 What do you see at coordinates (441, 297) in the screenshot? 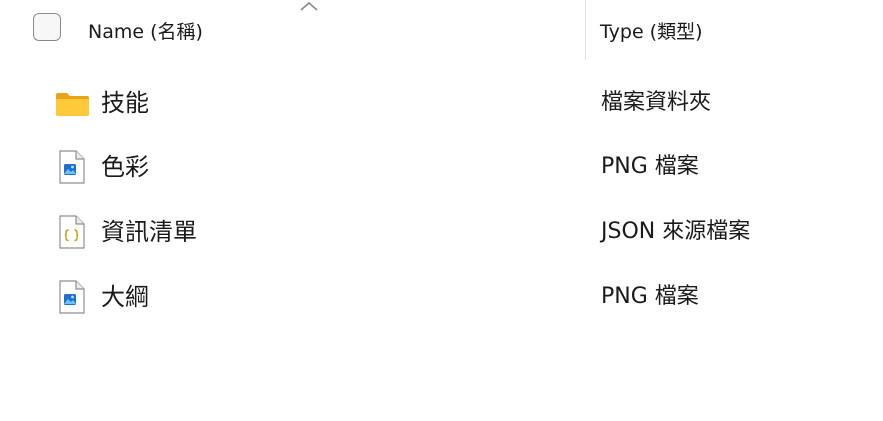
I see `file-row-outline: 大綱 PNG 檔案` at bounding box center [441, 297].